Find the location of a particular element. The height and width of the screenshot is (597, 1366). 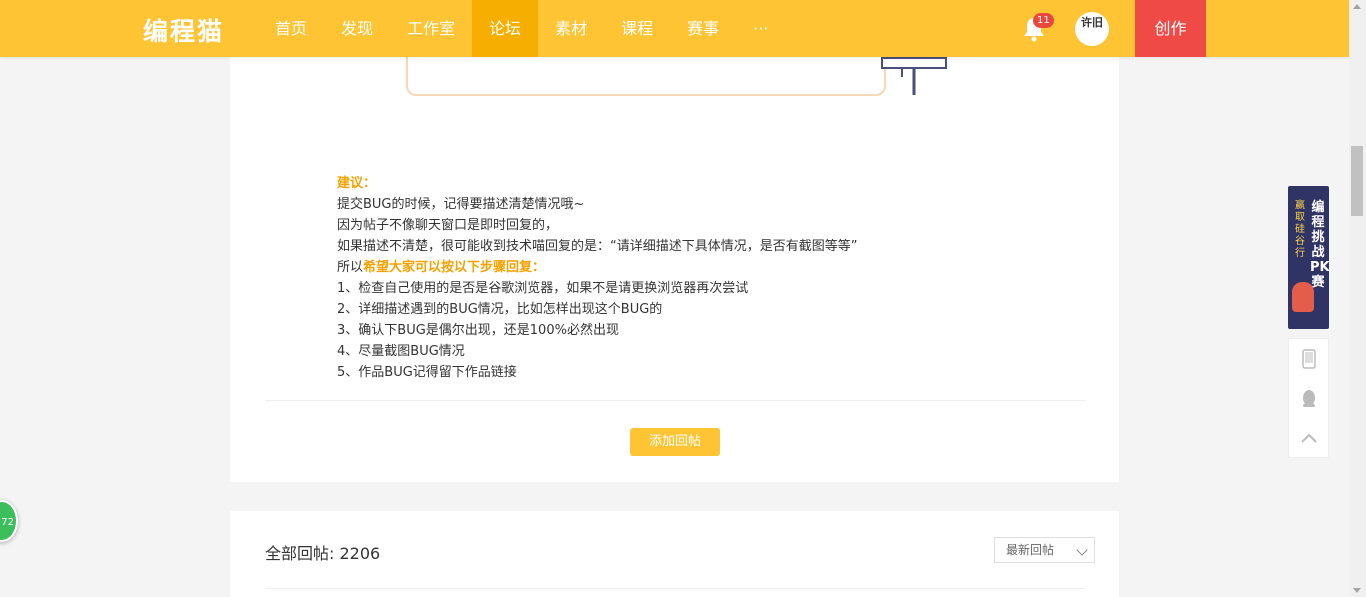

promo-side-text: 赢取硅谷行 is located at coordinates (1300, 229).